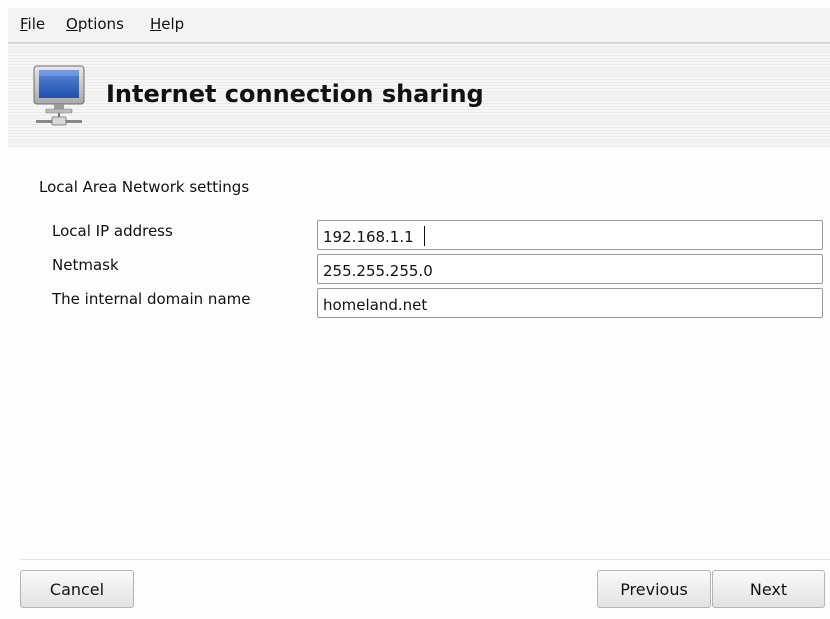 This screenshot has width=830, height=619. I want to click on netmask-input, so click(570, 269).